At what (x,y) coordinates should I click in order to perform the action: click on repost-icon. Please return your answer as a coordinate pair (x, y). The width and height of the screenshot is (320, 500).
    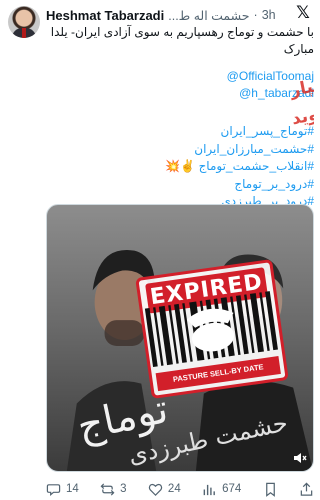
    Looking at the image, I should click on (107, 489).